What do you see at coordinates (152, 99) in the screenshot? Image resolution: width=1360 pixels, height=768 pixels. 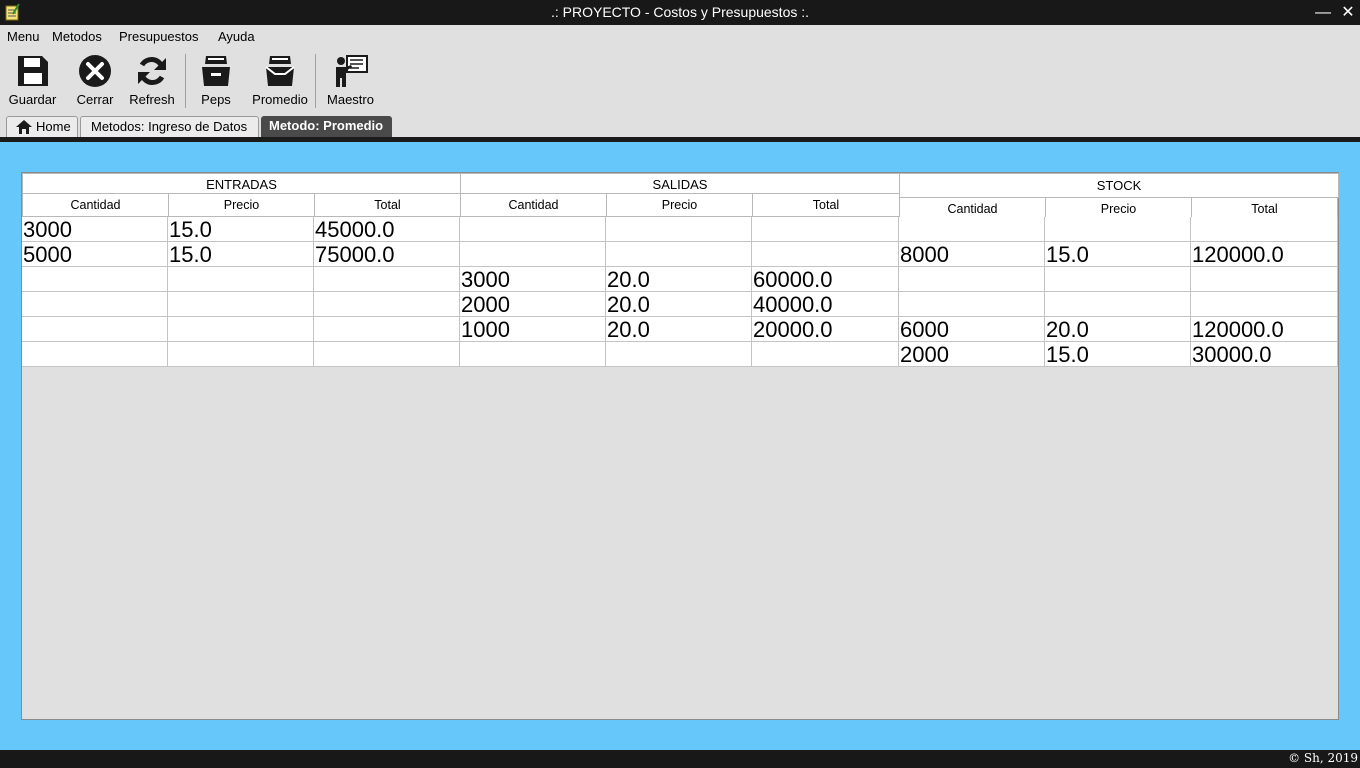 I see `refresh-label: Refresh` at bounding box center [152, 99].